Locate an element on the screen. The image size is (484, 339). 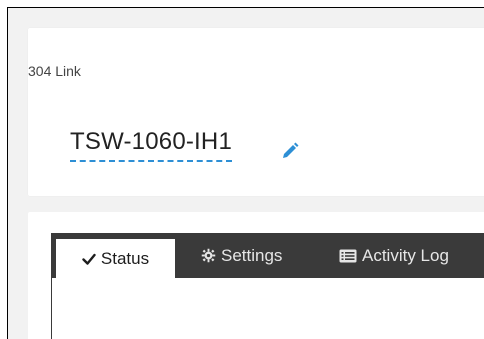
tab-activity-log-label: Activity Log is located at coordinates (405, 255).